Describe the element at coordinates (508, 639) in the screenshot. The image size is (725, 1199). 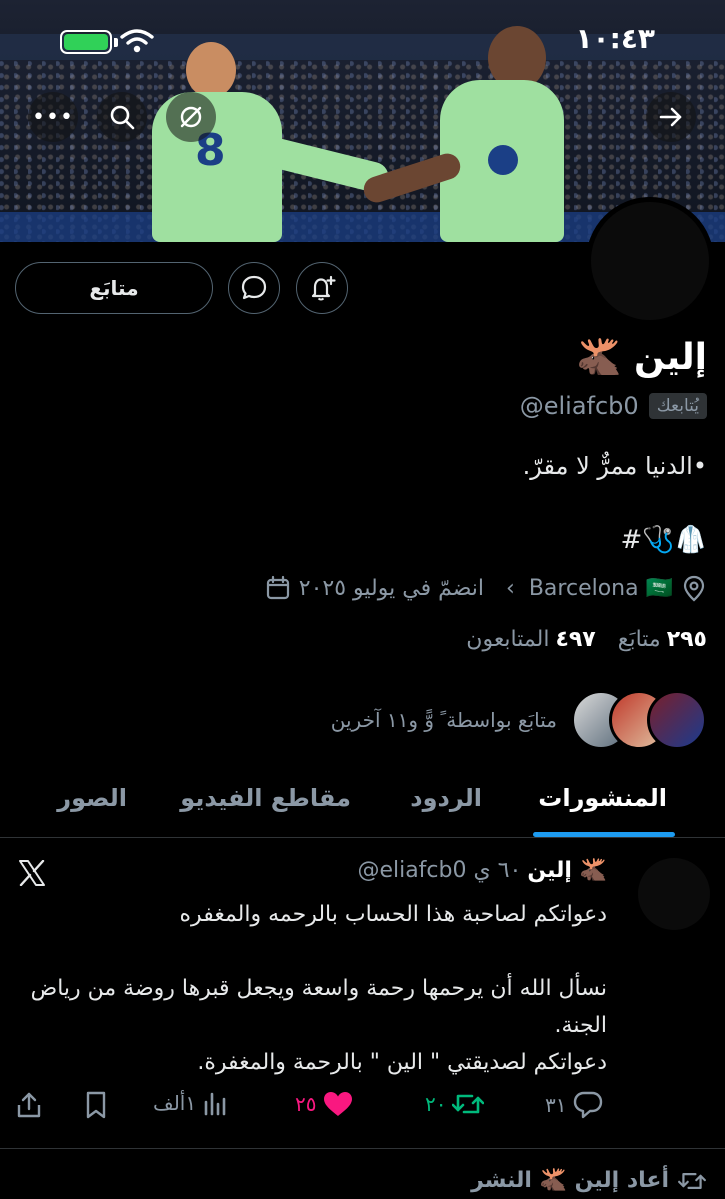
I see `followers-label: المتابعون` at that location.